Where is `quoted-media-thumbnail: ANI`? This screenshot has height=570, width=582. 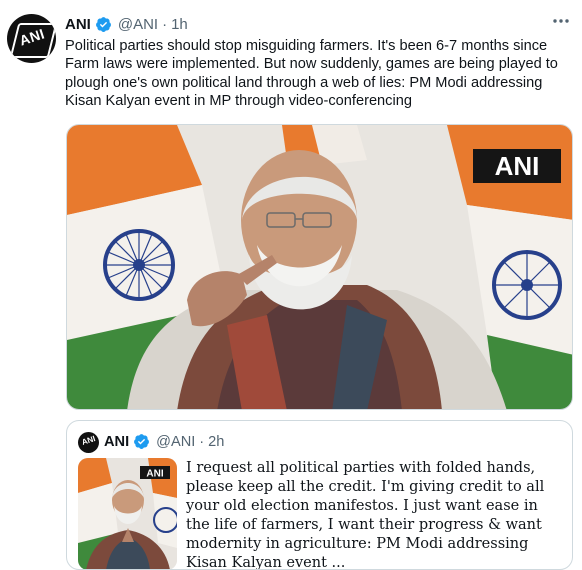 quoted-media-thumbnail: ANI is located at coordinates (127, 513).